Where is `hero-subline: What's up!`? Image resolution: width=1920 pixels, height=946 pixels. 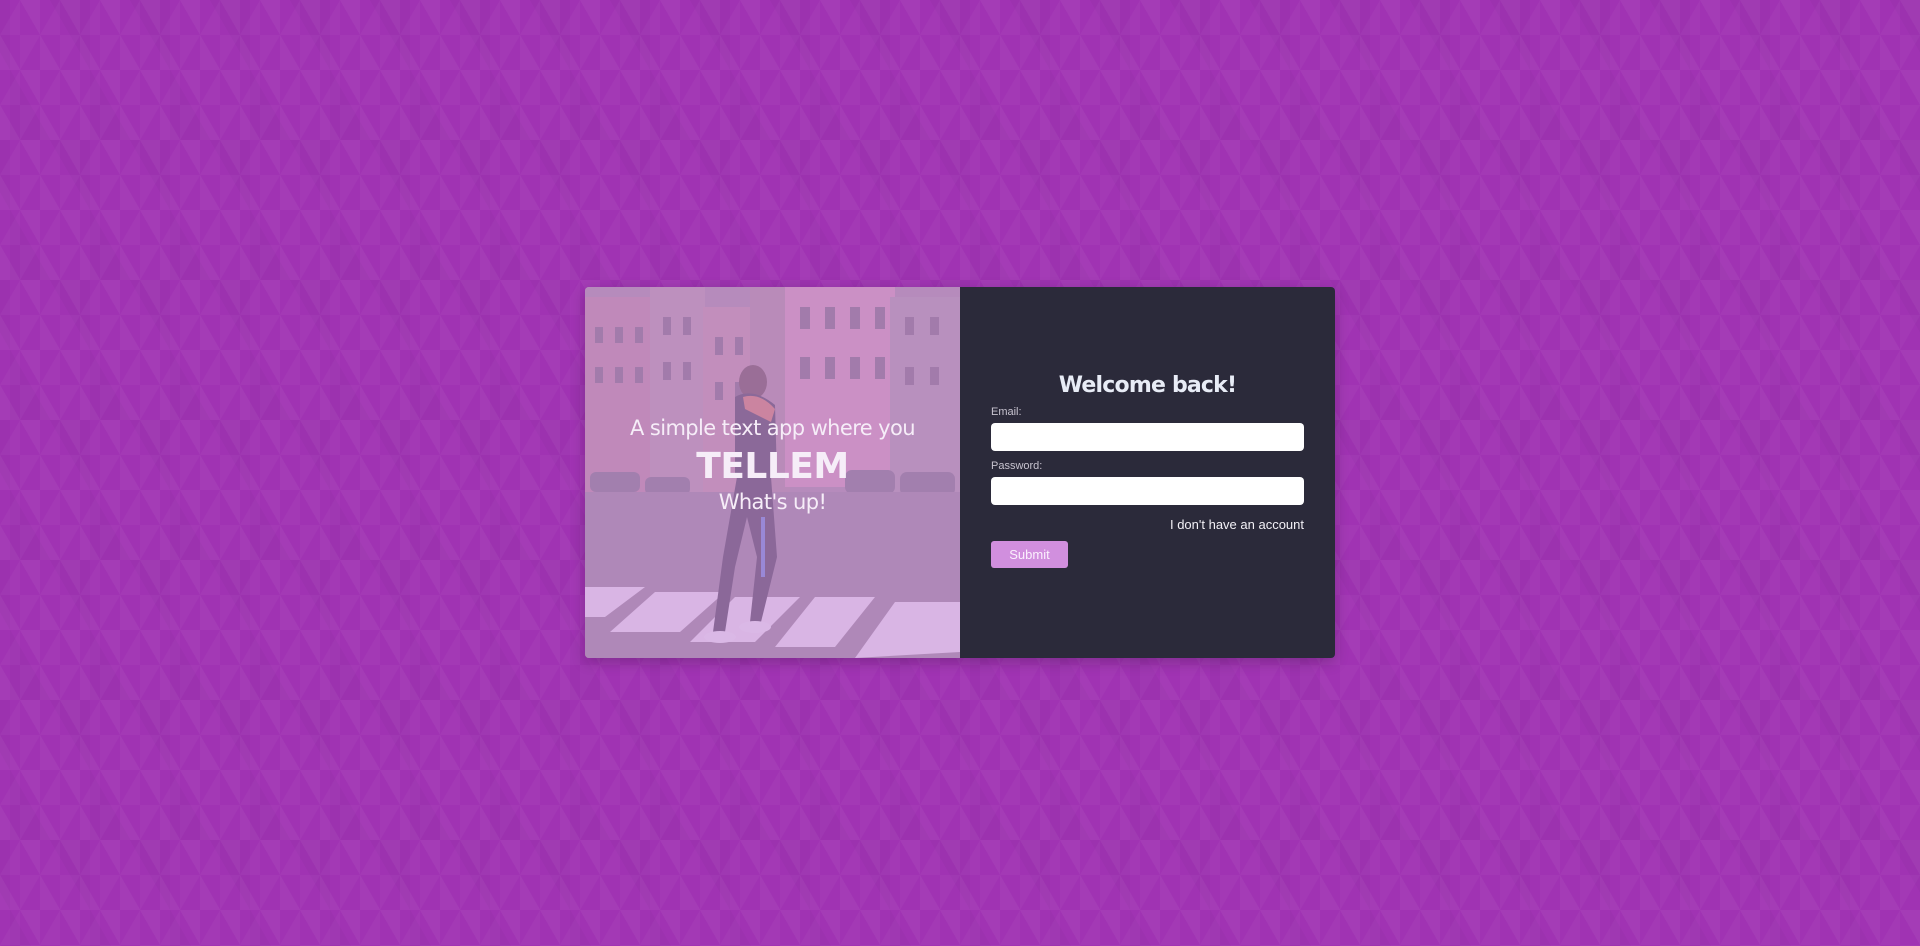
hero-subline: What's up! is located at coordinates (772, 502).